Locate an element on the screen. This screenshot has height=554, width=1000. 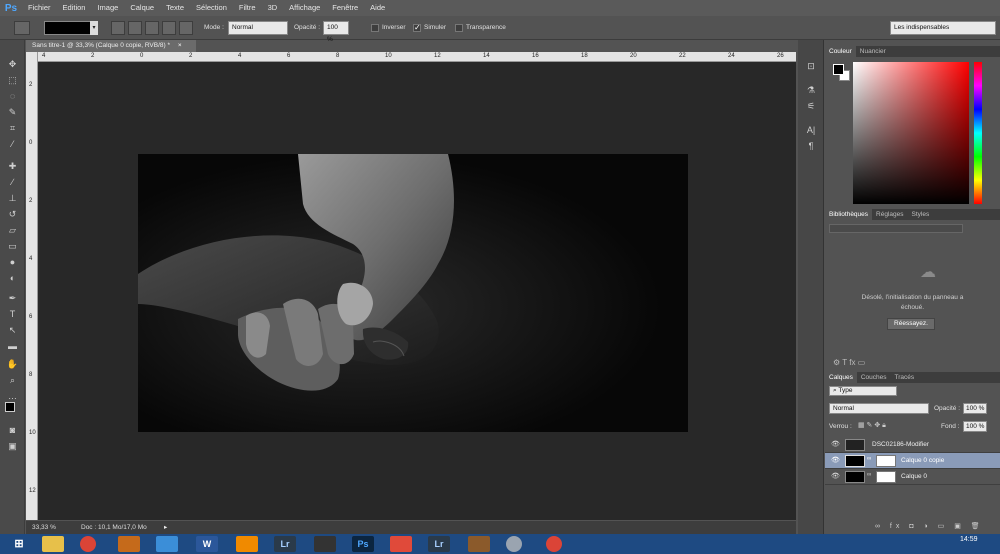
color-fg-swatch is located at coordinates (838, 69).